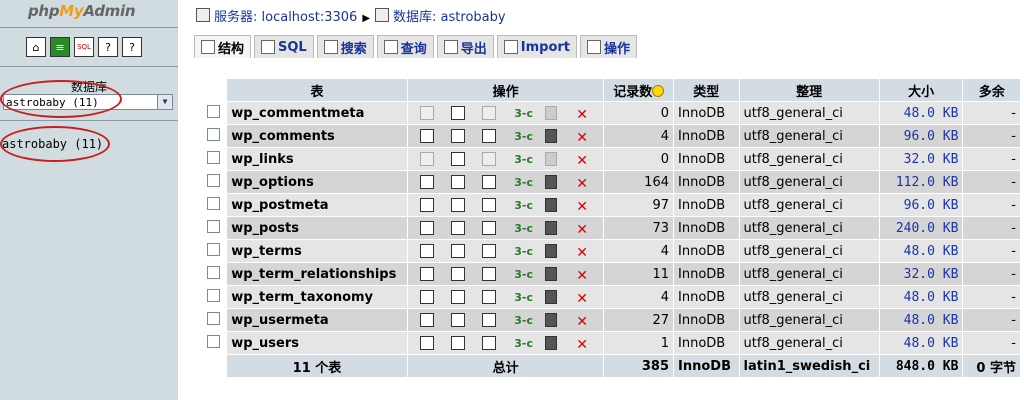 This screenshot has height=400, width=1024. What do you see at coordinates (82, 11) in the screenshot?
I see `phpmyadmin-logo: phpMyAdmin` at bounding box center [82, 11].